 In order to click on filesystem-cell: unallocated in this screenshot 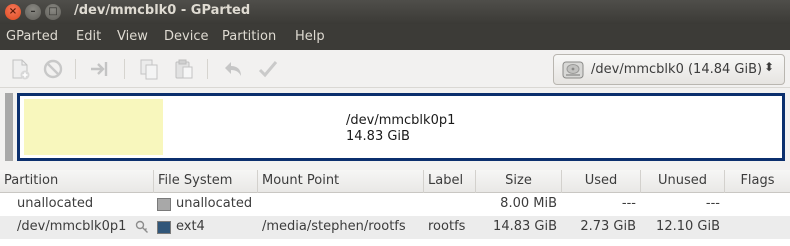, I will do `click(214, 203)`.